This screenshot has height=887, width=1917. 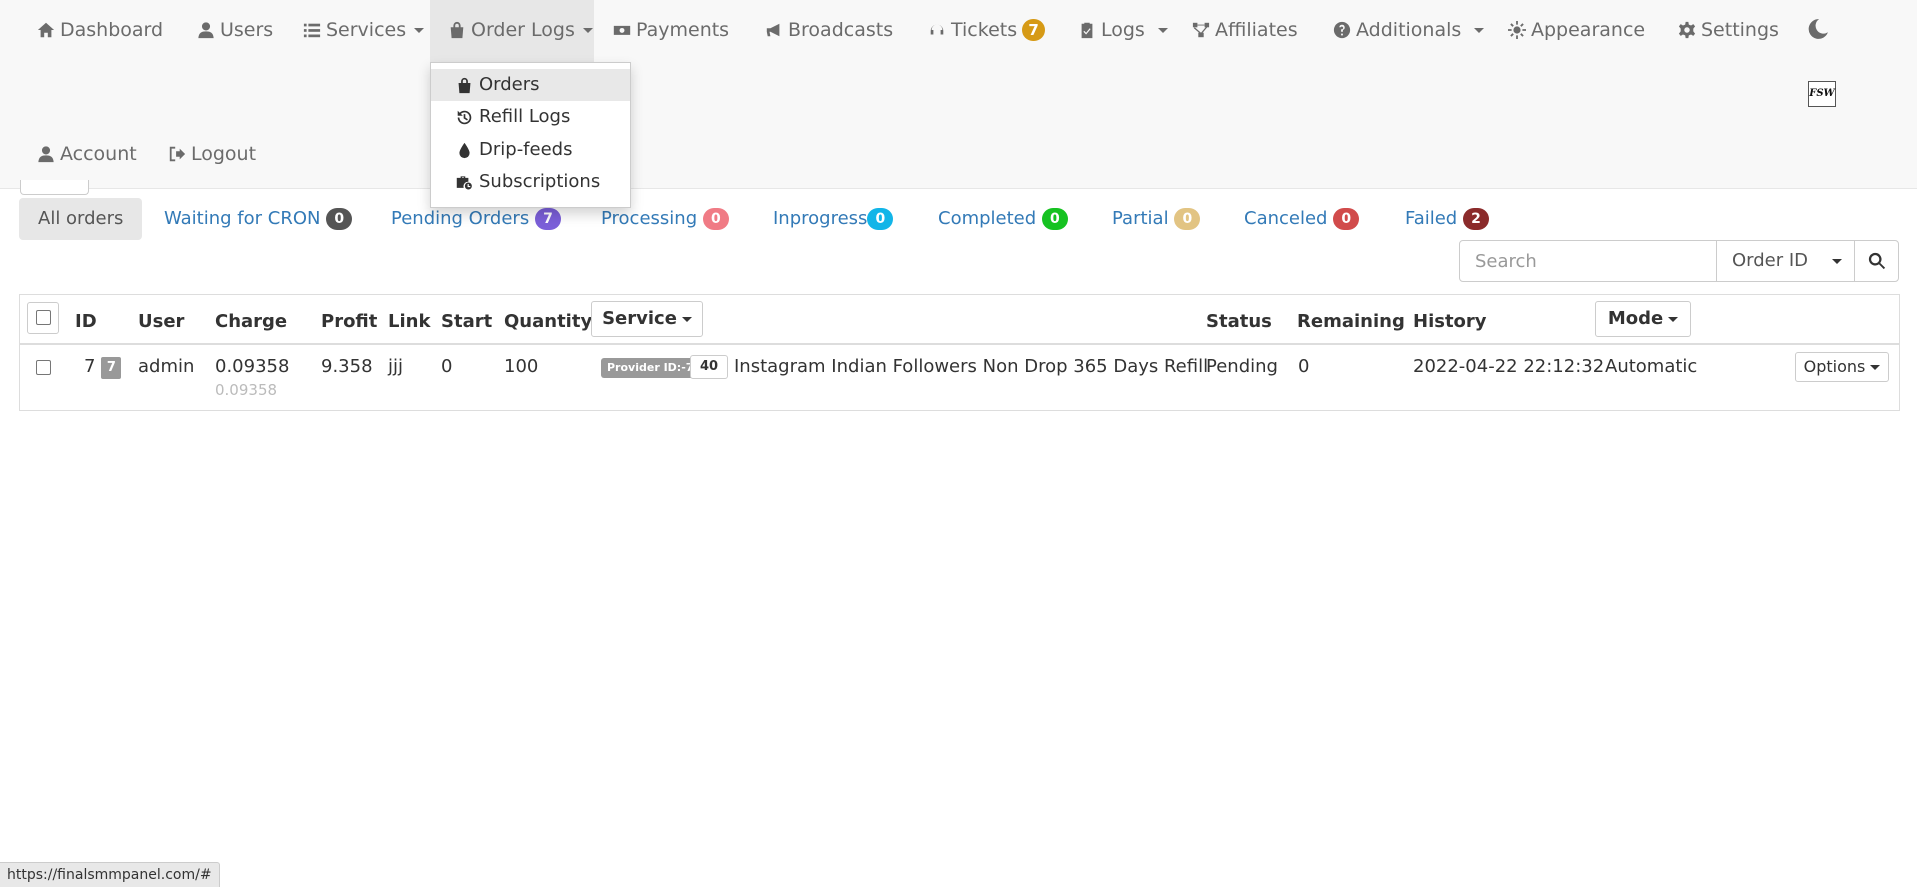 What do you see at coordinates (349, 321) in the screenshot?
I see `col-header-profit: Profit` at bounding box center [349, 321].